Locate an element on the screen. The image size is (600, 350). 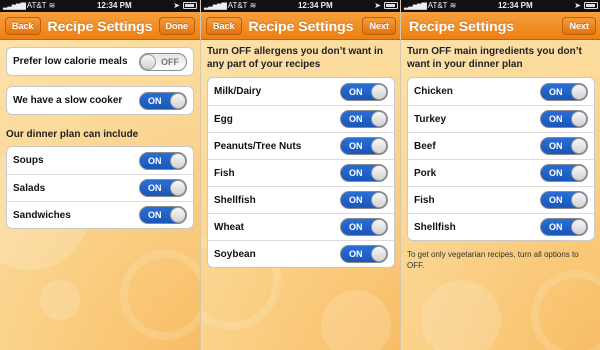
allergen-row: Wheat ON is located at coordinates (301, 226).